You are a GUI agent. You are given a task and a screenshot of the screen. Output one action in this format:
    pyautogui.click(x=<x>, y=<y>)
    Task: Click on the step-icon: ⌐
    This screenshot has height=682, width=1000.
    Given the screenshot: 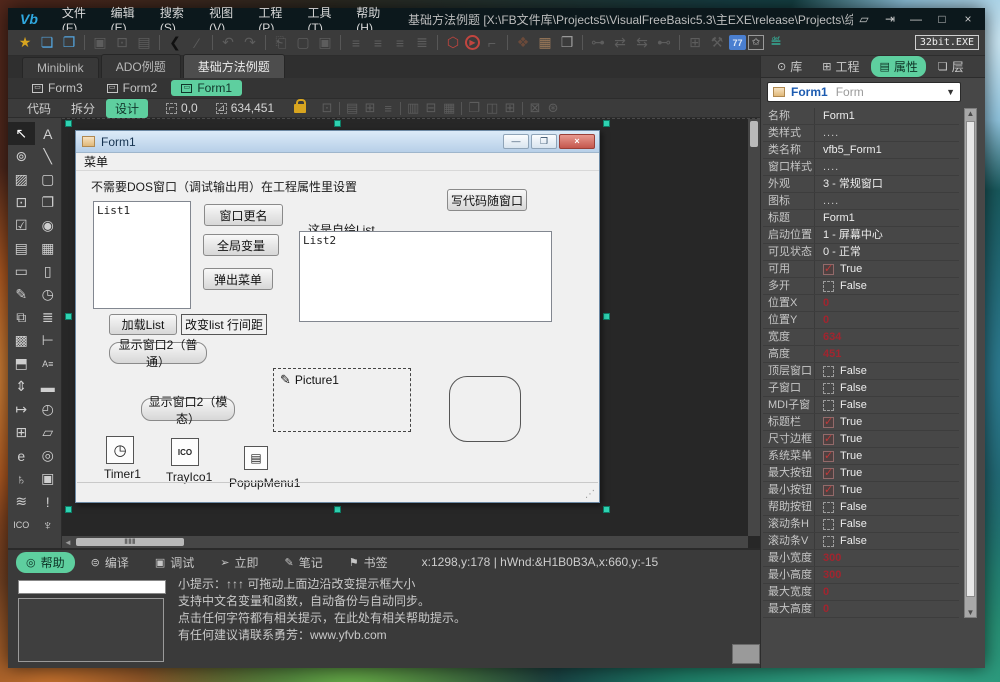 What is the action you would take?
    pyautogui.click(x=492, y=43)
    